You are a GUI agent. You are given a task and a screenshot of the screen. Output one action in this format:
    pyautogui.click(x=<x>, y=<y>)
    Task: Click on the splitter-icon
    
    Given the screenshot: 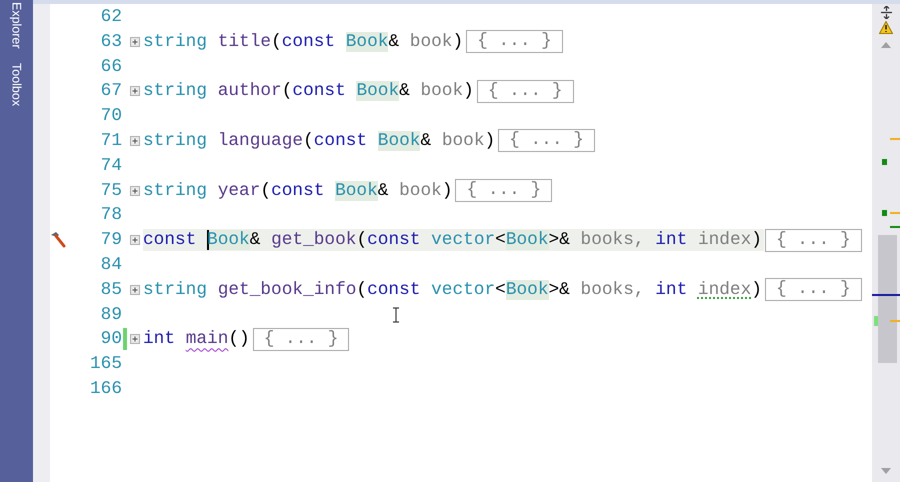 What is the action you would take?
    pyautogui.click(x=886, y=12)
    